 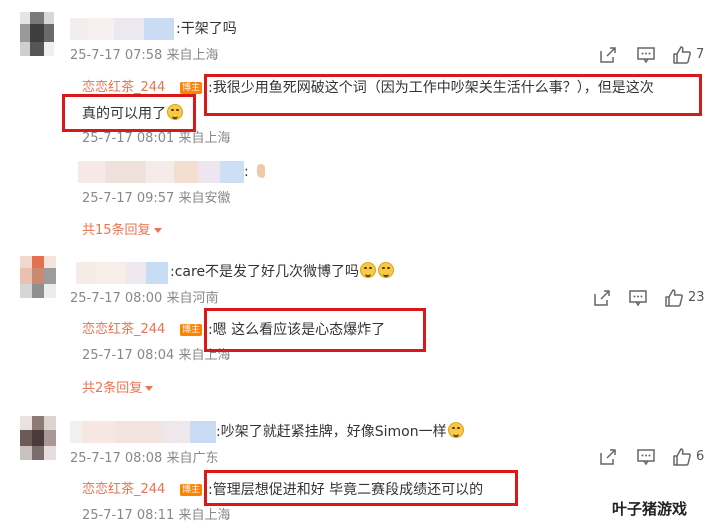 What do you see at coordinates (650, 298) in the screenshot?
I see `comment-actions: 23` at bounding box center [650, 298].